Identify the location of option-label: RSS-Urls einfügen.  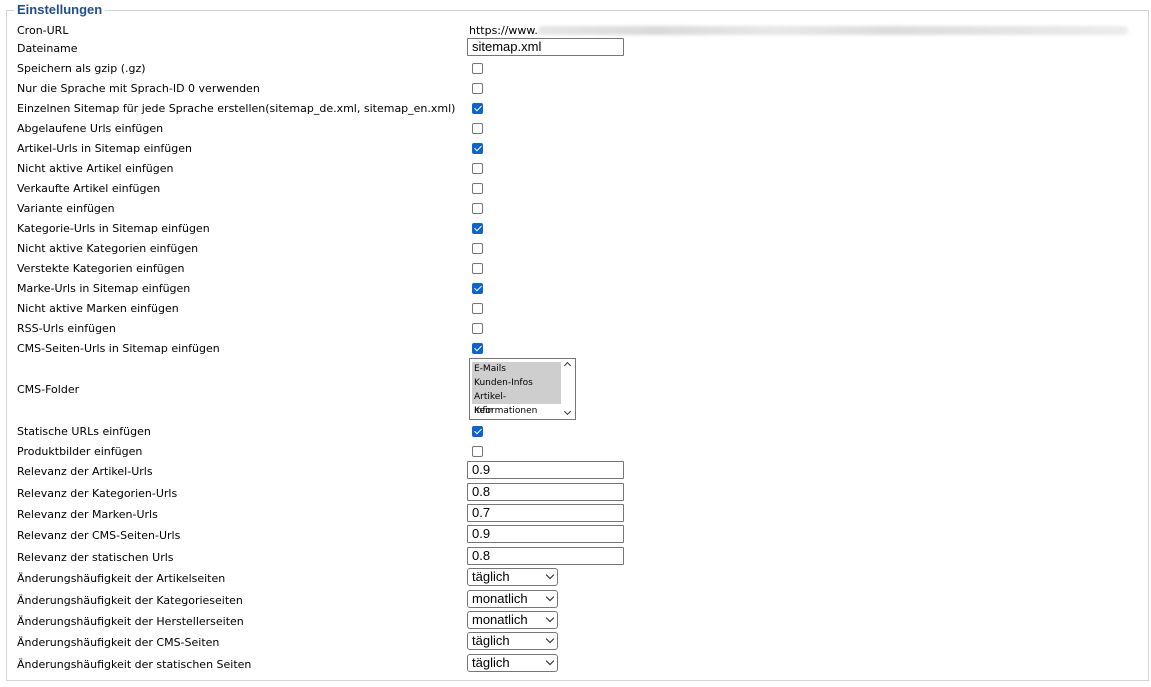
(66, 328).